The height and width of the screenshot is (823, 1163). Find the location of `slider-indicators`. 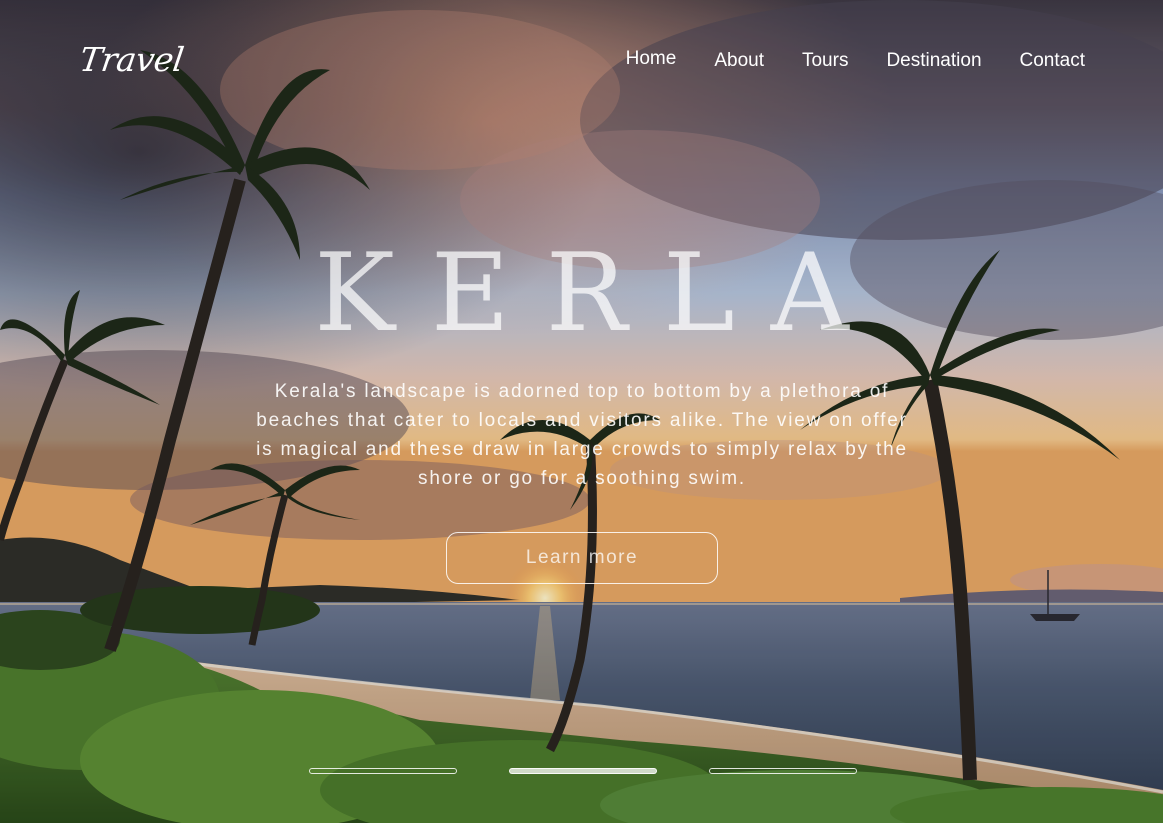

slider-indicators is located at coordinates (583, 771).